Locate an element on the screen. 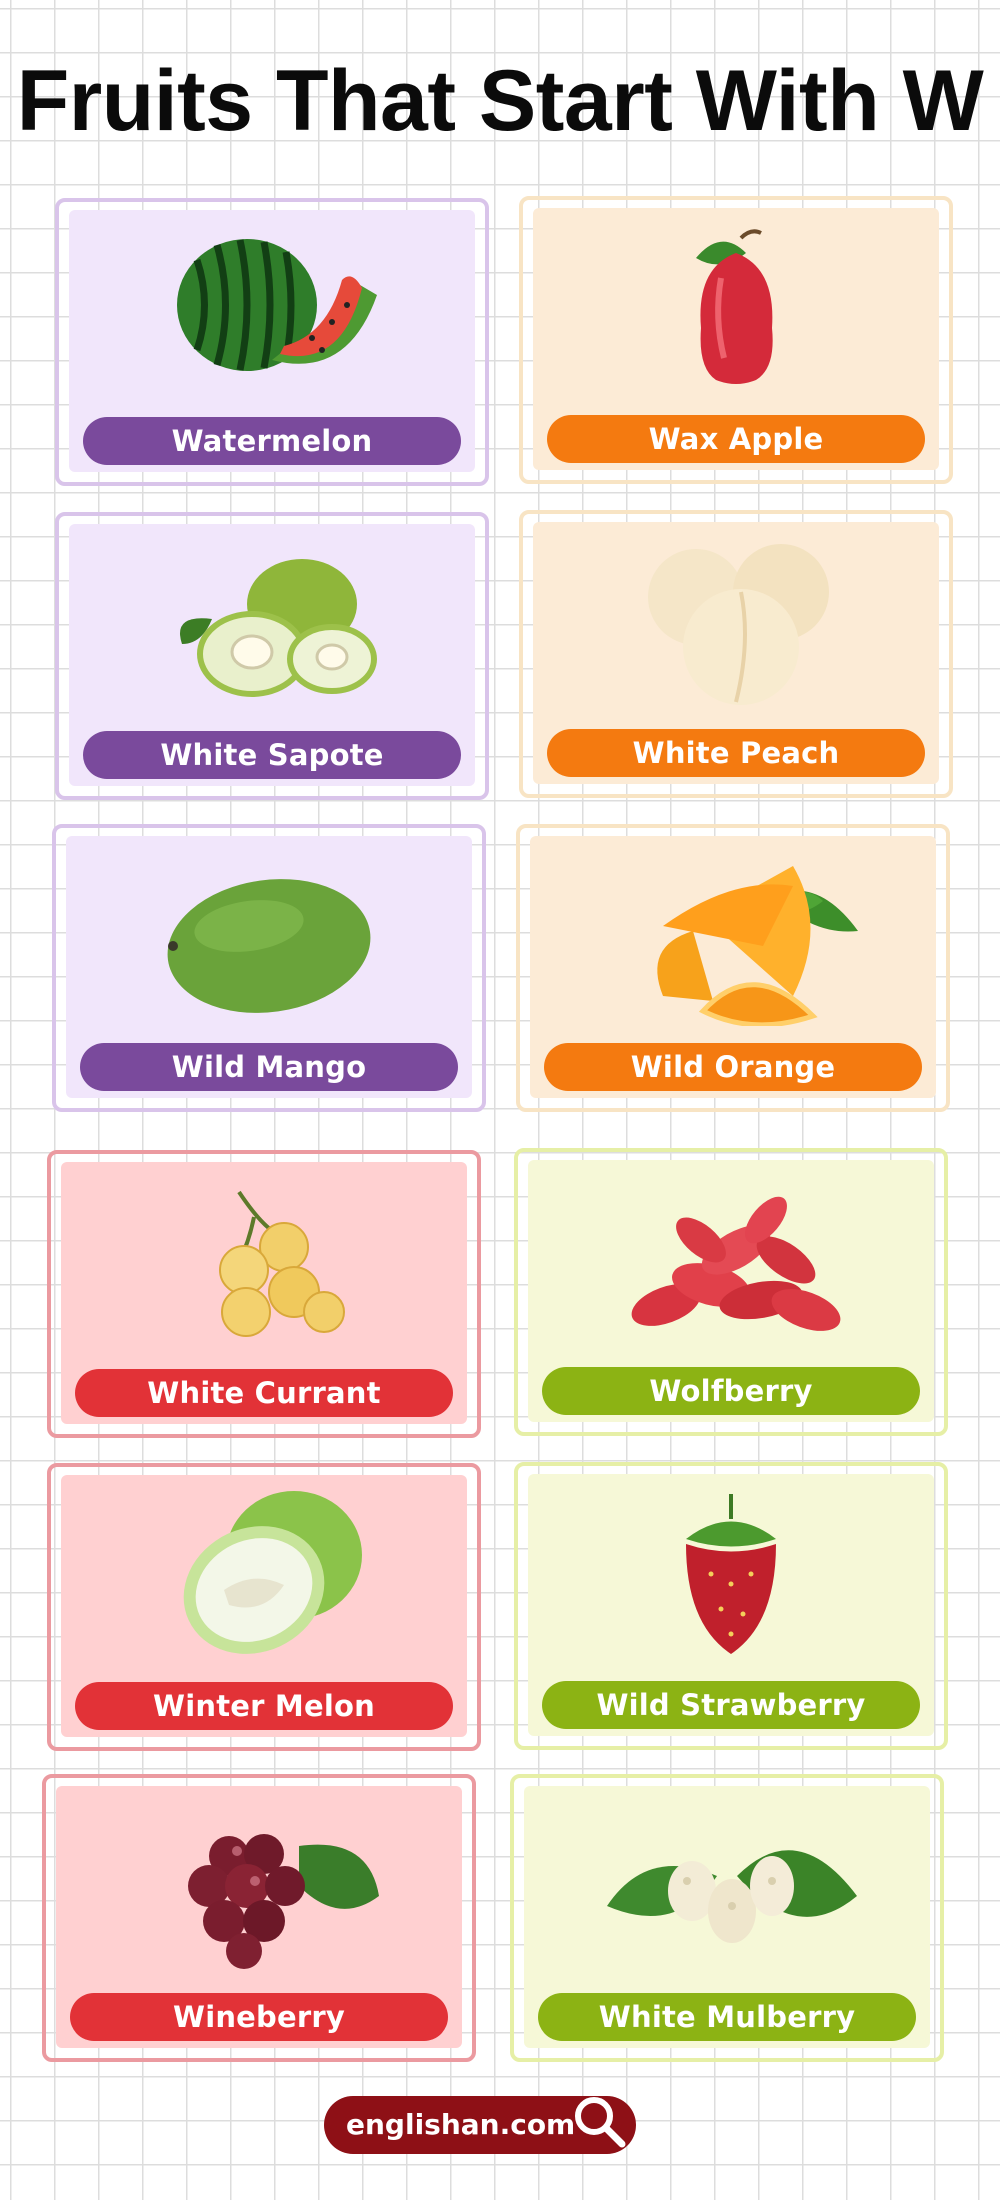 Image resolution: width=1000 pixels, height=2200 pixels. white-peach-icon is located at coordinates (738, 624).